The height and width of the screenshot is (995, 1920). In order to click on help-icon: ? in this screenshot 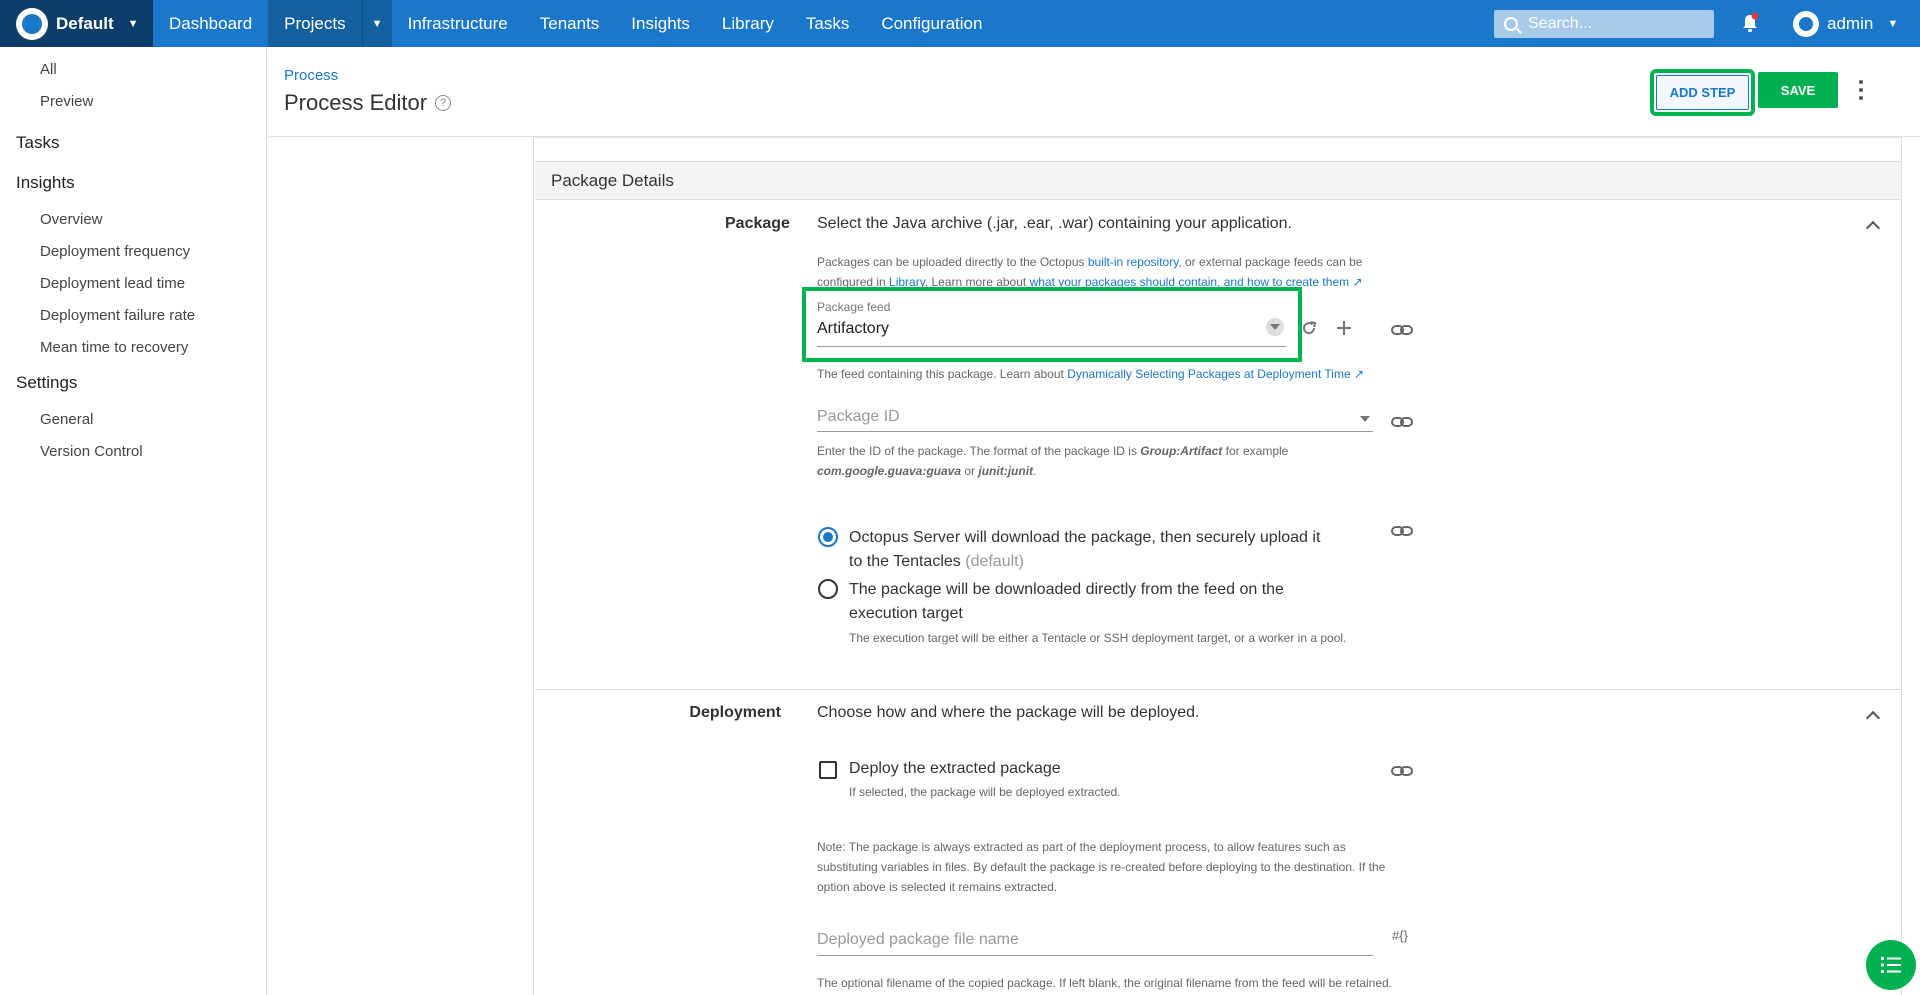, I will do `click(443, 103)`.